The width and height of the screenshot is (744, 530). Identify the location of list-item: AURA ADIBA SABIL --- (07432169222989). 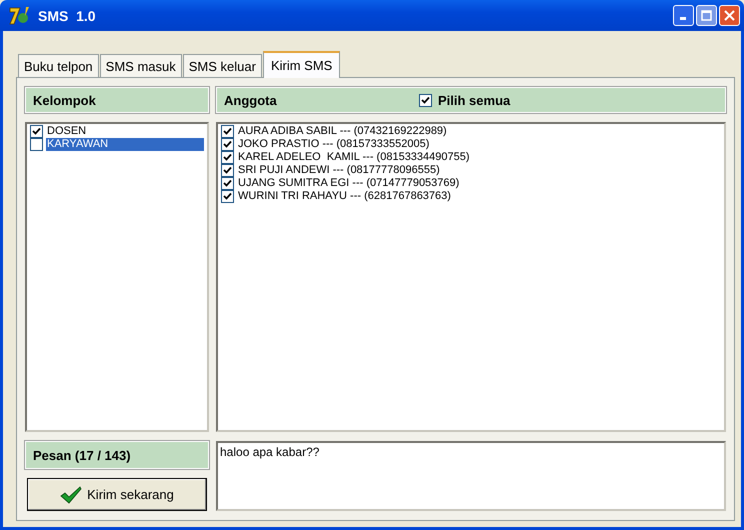
(342, 131).